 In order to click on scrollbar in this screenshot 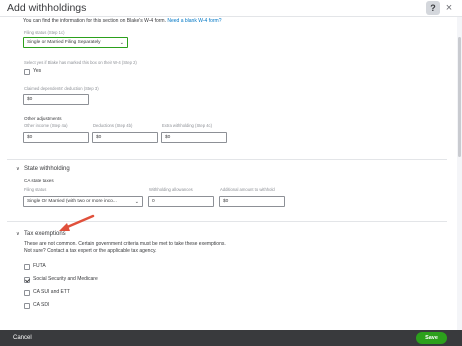, I will do `click(459, 173)`.